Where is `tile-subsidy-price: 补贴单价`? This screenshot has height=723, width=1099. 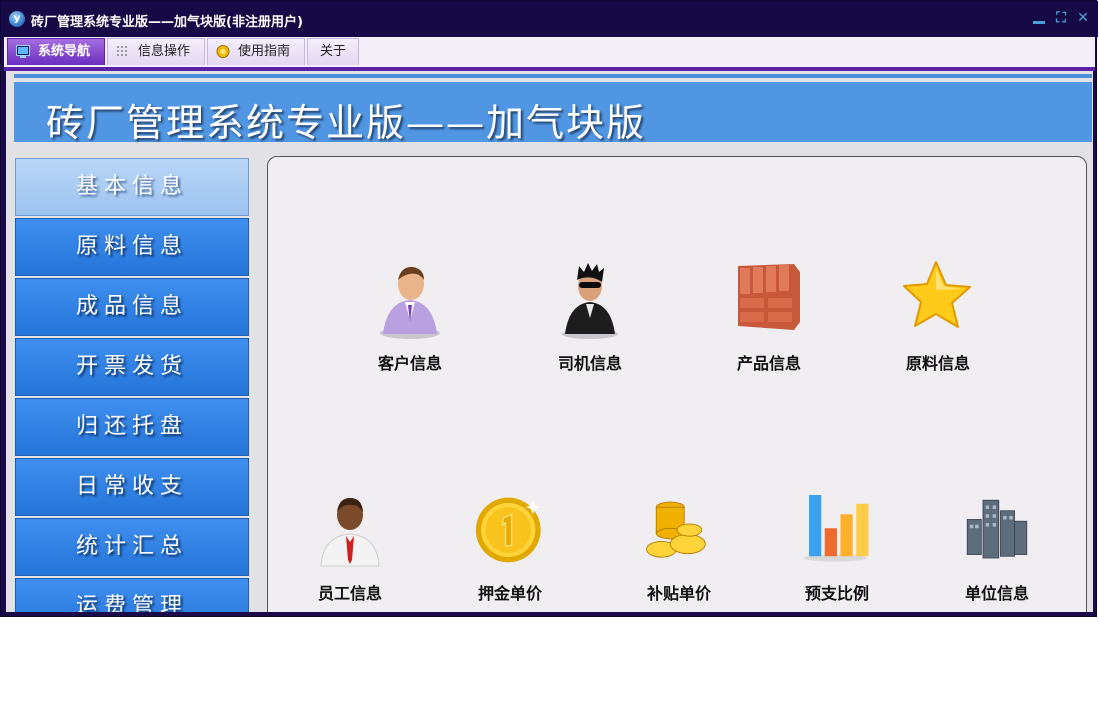
tile-subsidy-price: 补贴单价 is located at coordinates (679, 551).